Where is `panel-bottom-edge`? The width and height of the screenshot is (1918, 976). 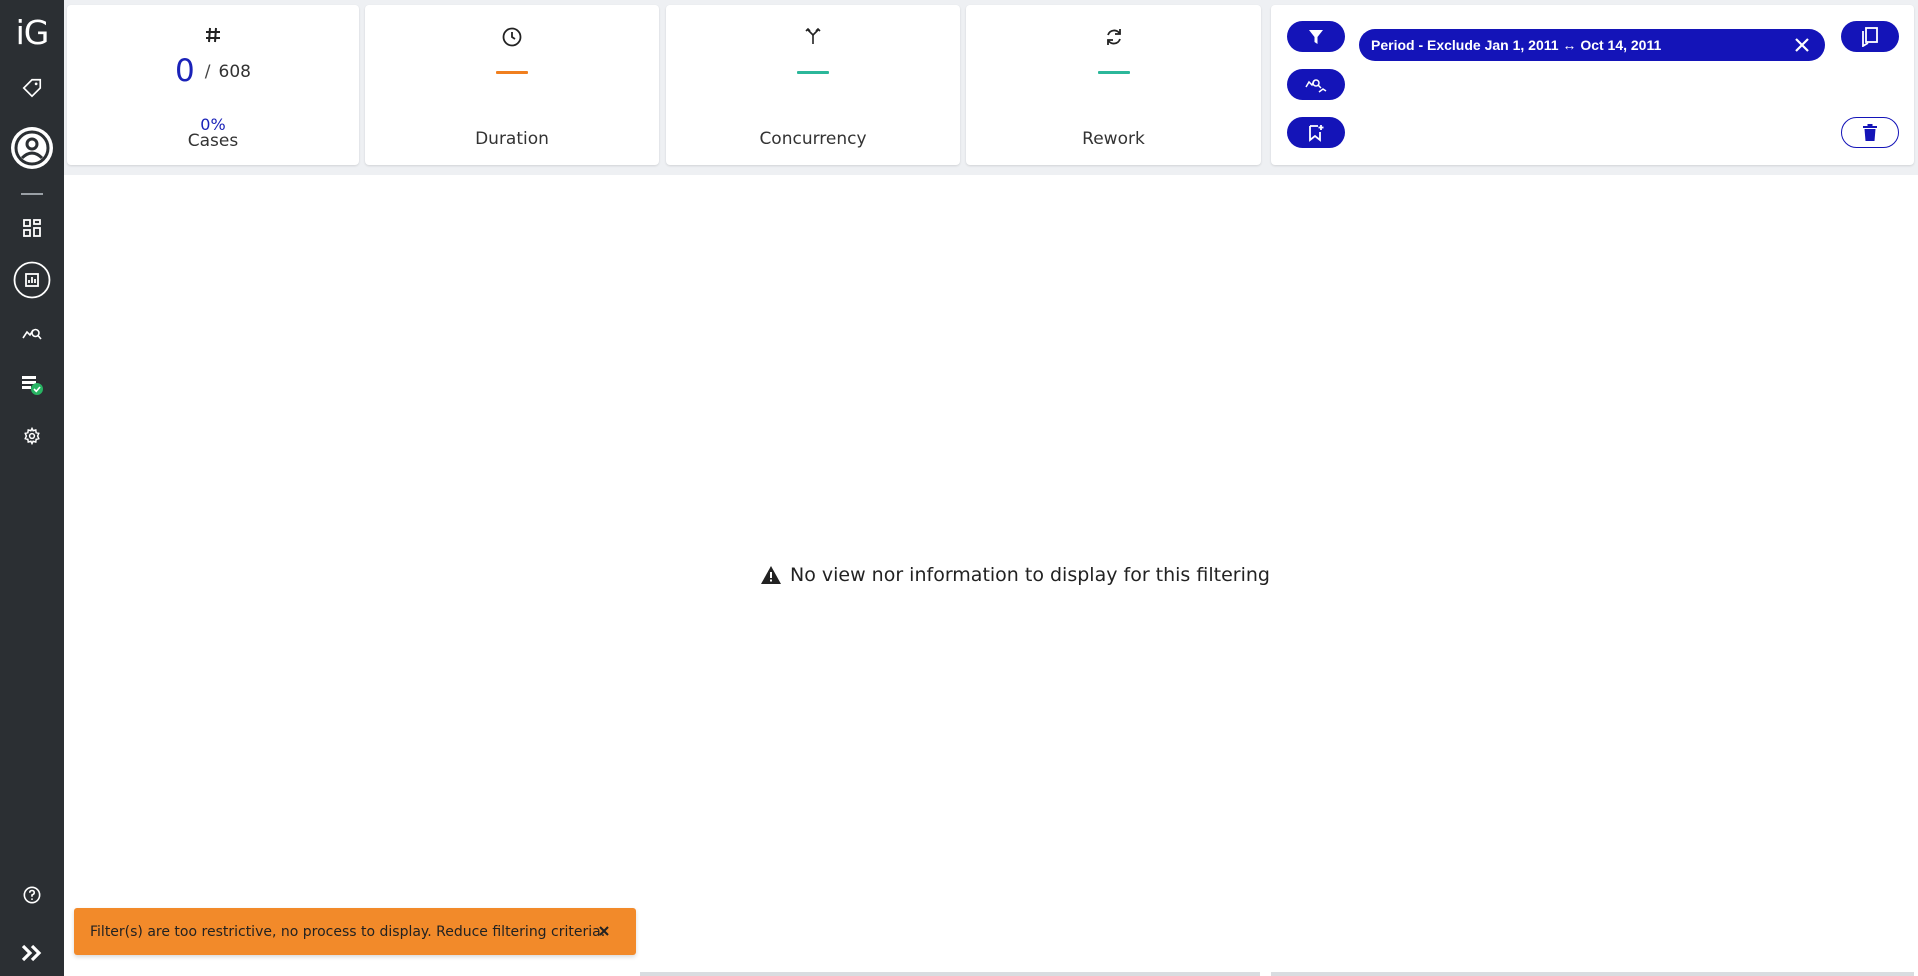
panel-bottom-edge is located at coordinates (1592, 974).